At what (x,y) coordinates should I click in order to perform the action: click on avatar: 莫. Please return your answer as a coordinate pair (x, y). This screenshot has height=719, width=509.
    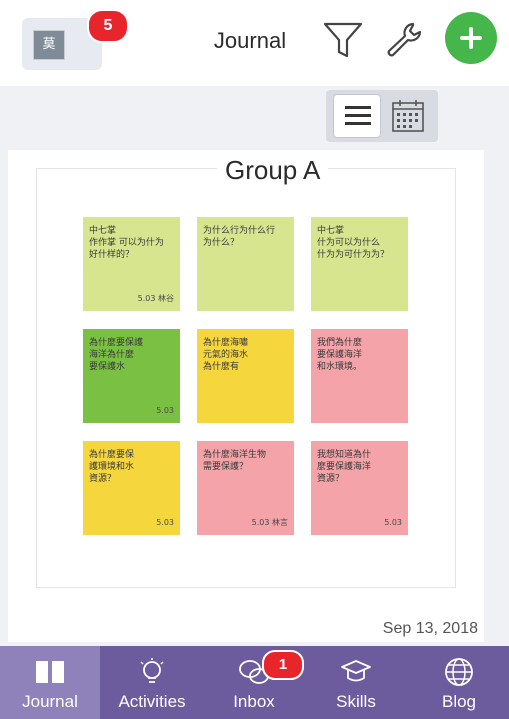
    Looking at the image, I should click on (49, 45).